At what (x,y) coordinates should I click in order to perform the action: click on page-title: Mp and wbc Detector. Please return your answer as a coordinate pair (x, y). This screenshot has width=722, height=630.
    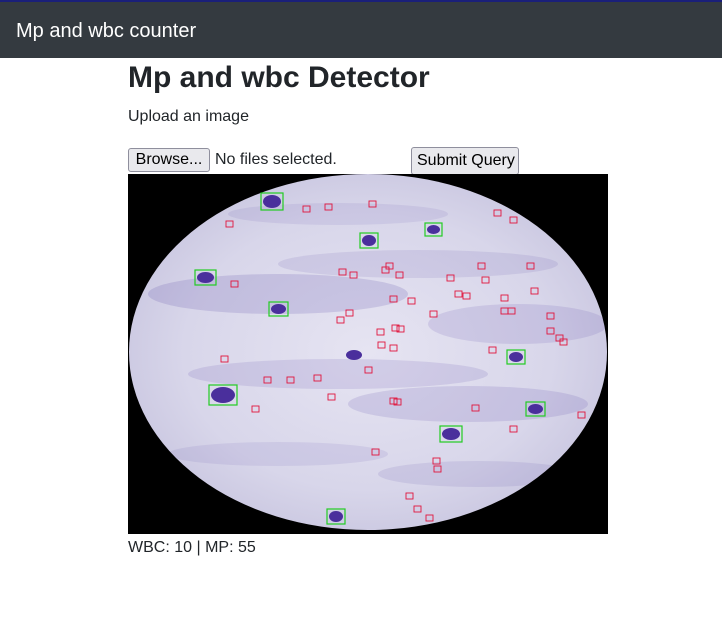
    Looking at the image, I should click on (279, 77).